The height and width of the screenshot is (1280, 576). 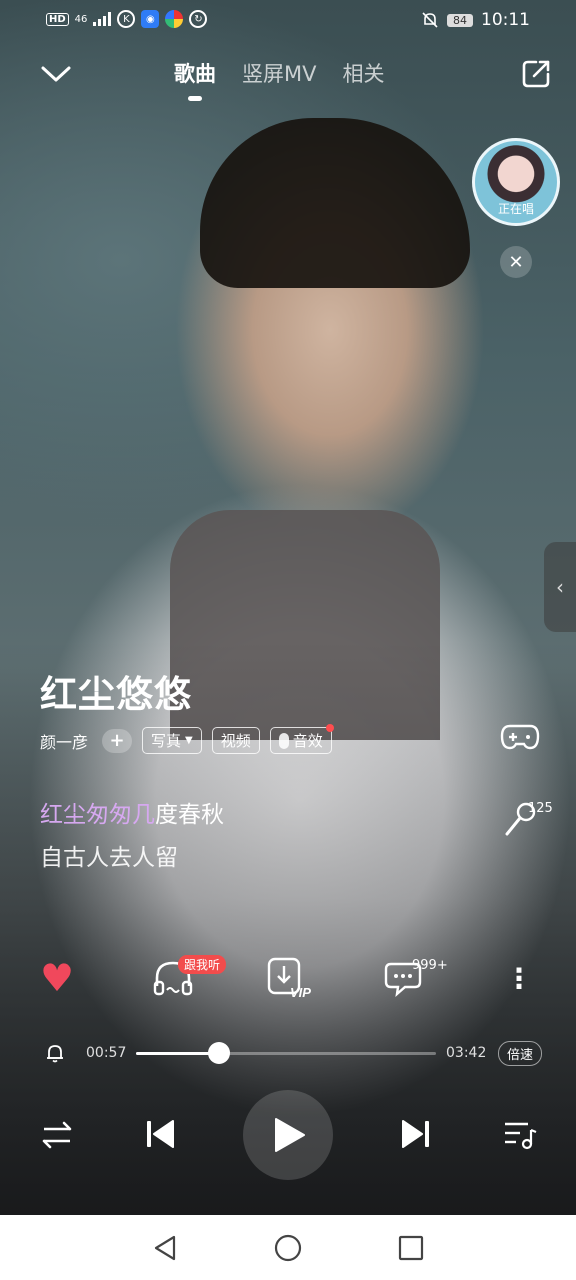 I want to click on mute-bell-icon, so click(x=430, y=20).